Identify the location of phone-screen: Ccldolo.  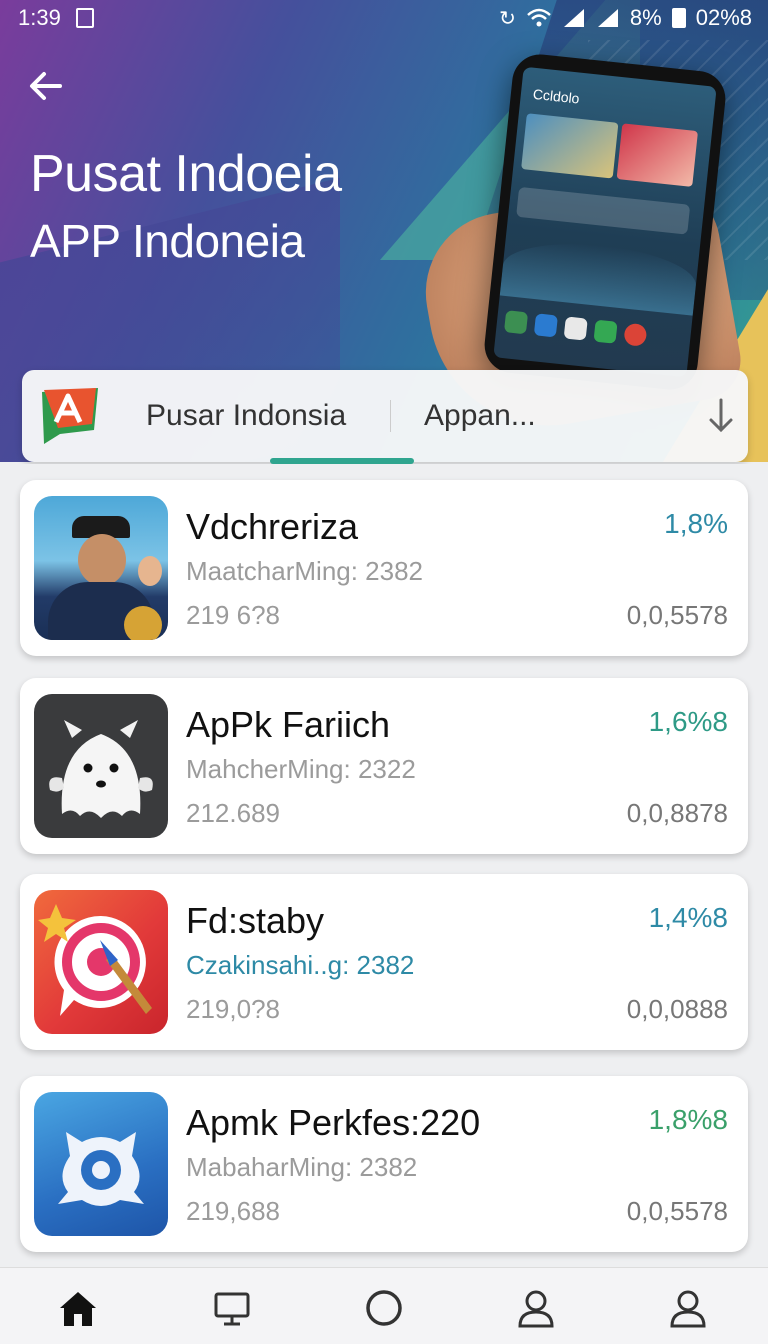
(605, 222).